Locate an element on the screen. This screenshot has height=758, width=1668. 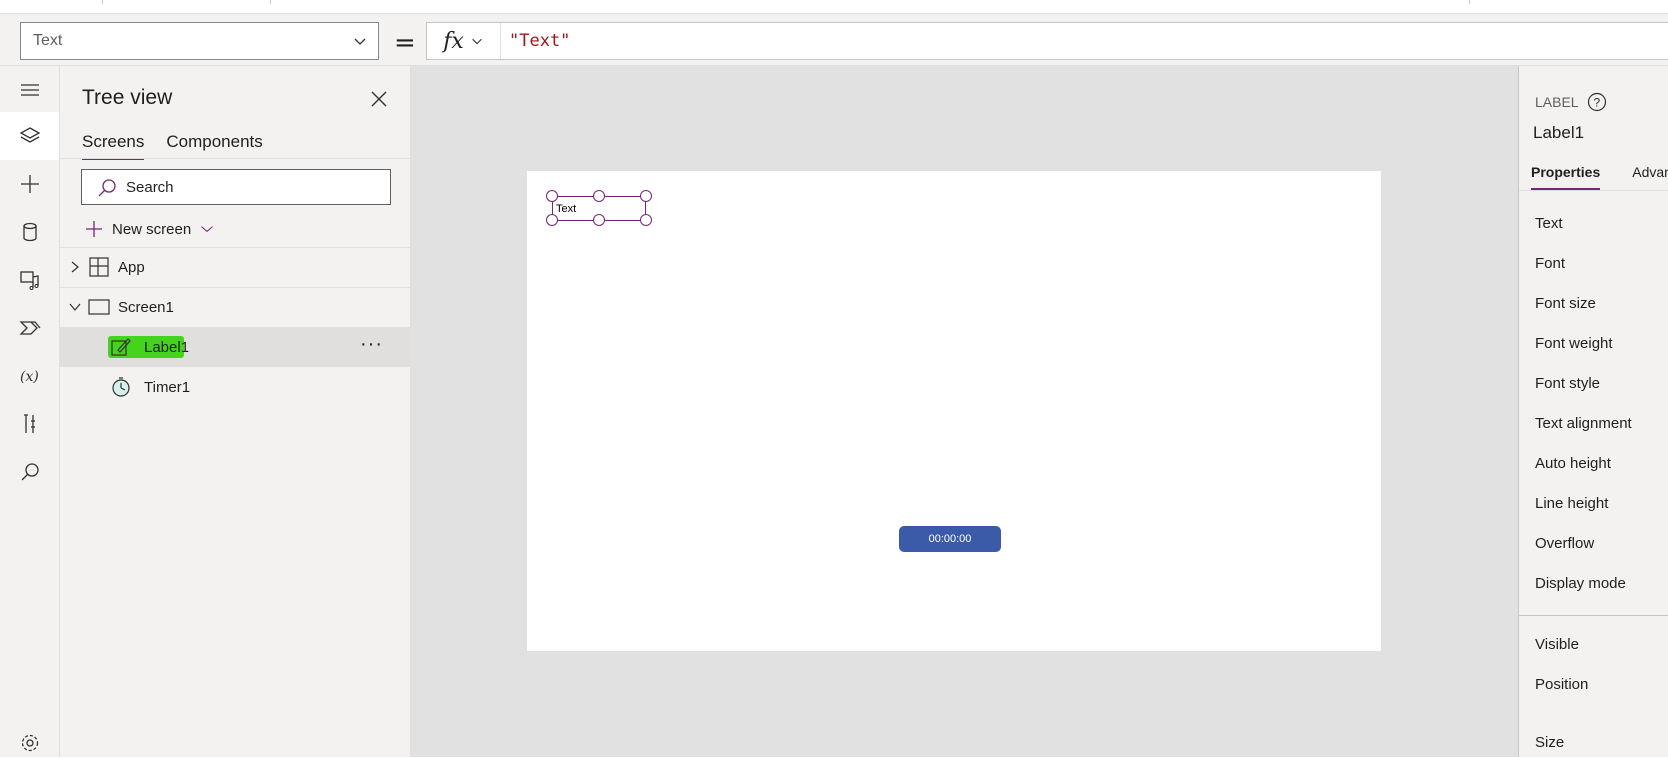
control-type-label: LABEL is located at coordinates (1557, 102).